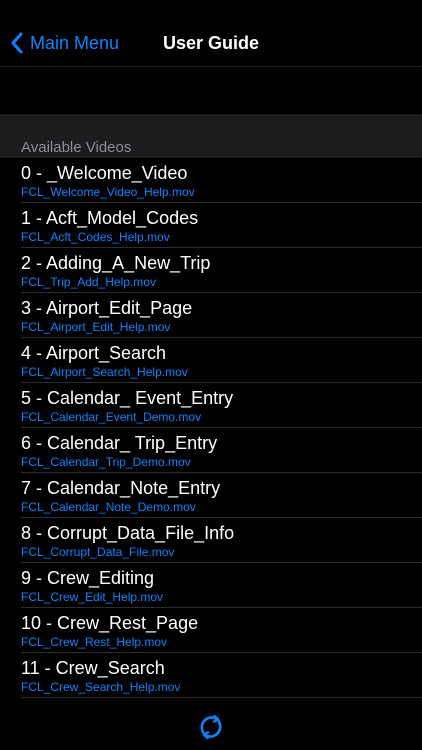  Describe the element at coordinates (211, 585) in the screenshot. I see `video-list-item: 9 - Crew_Editing FCL_Crew_Edit_Help.mov` at that location.